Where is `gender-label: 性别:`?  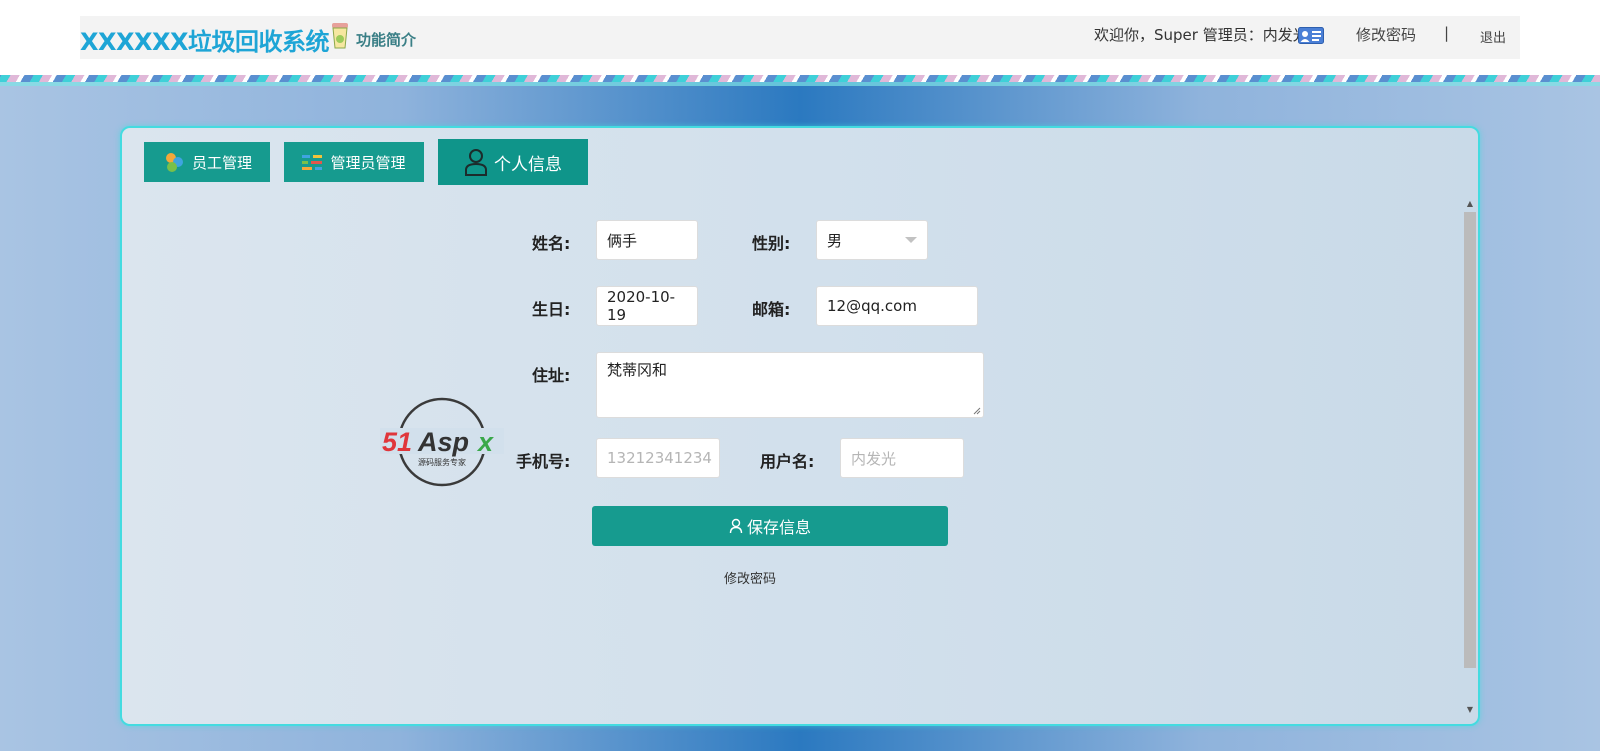 gender-label: 性别: is located at coordinates (771, 243).